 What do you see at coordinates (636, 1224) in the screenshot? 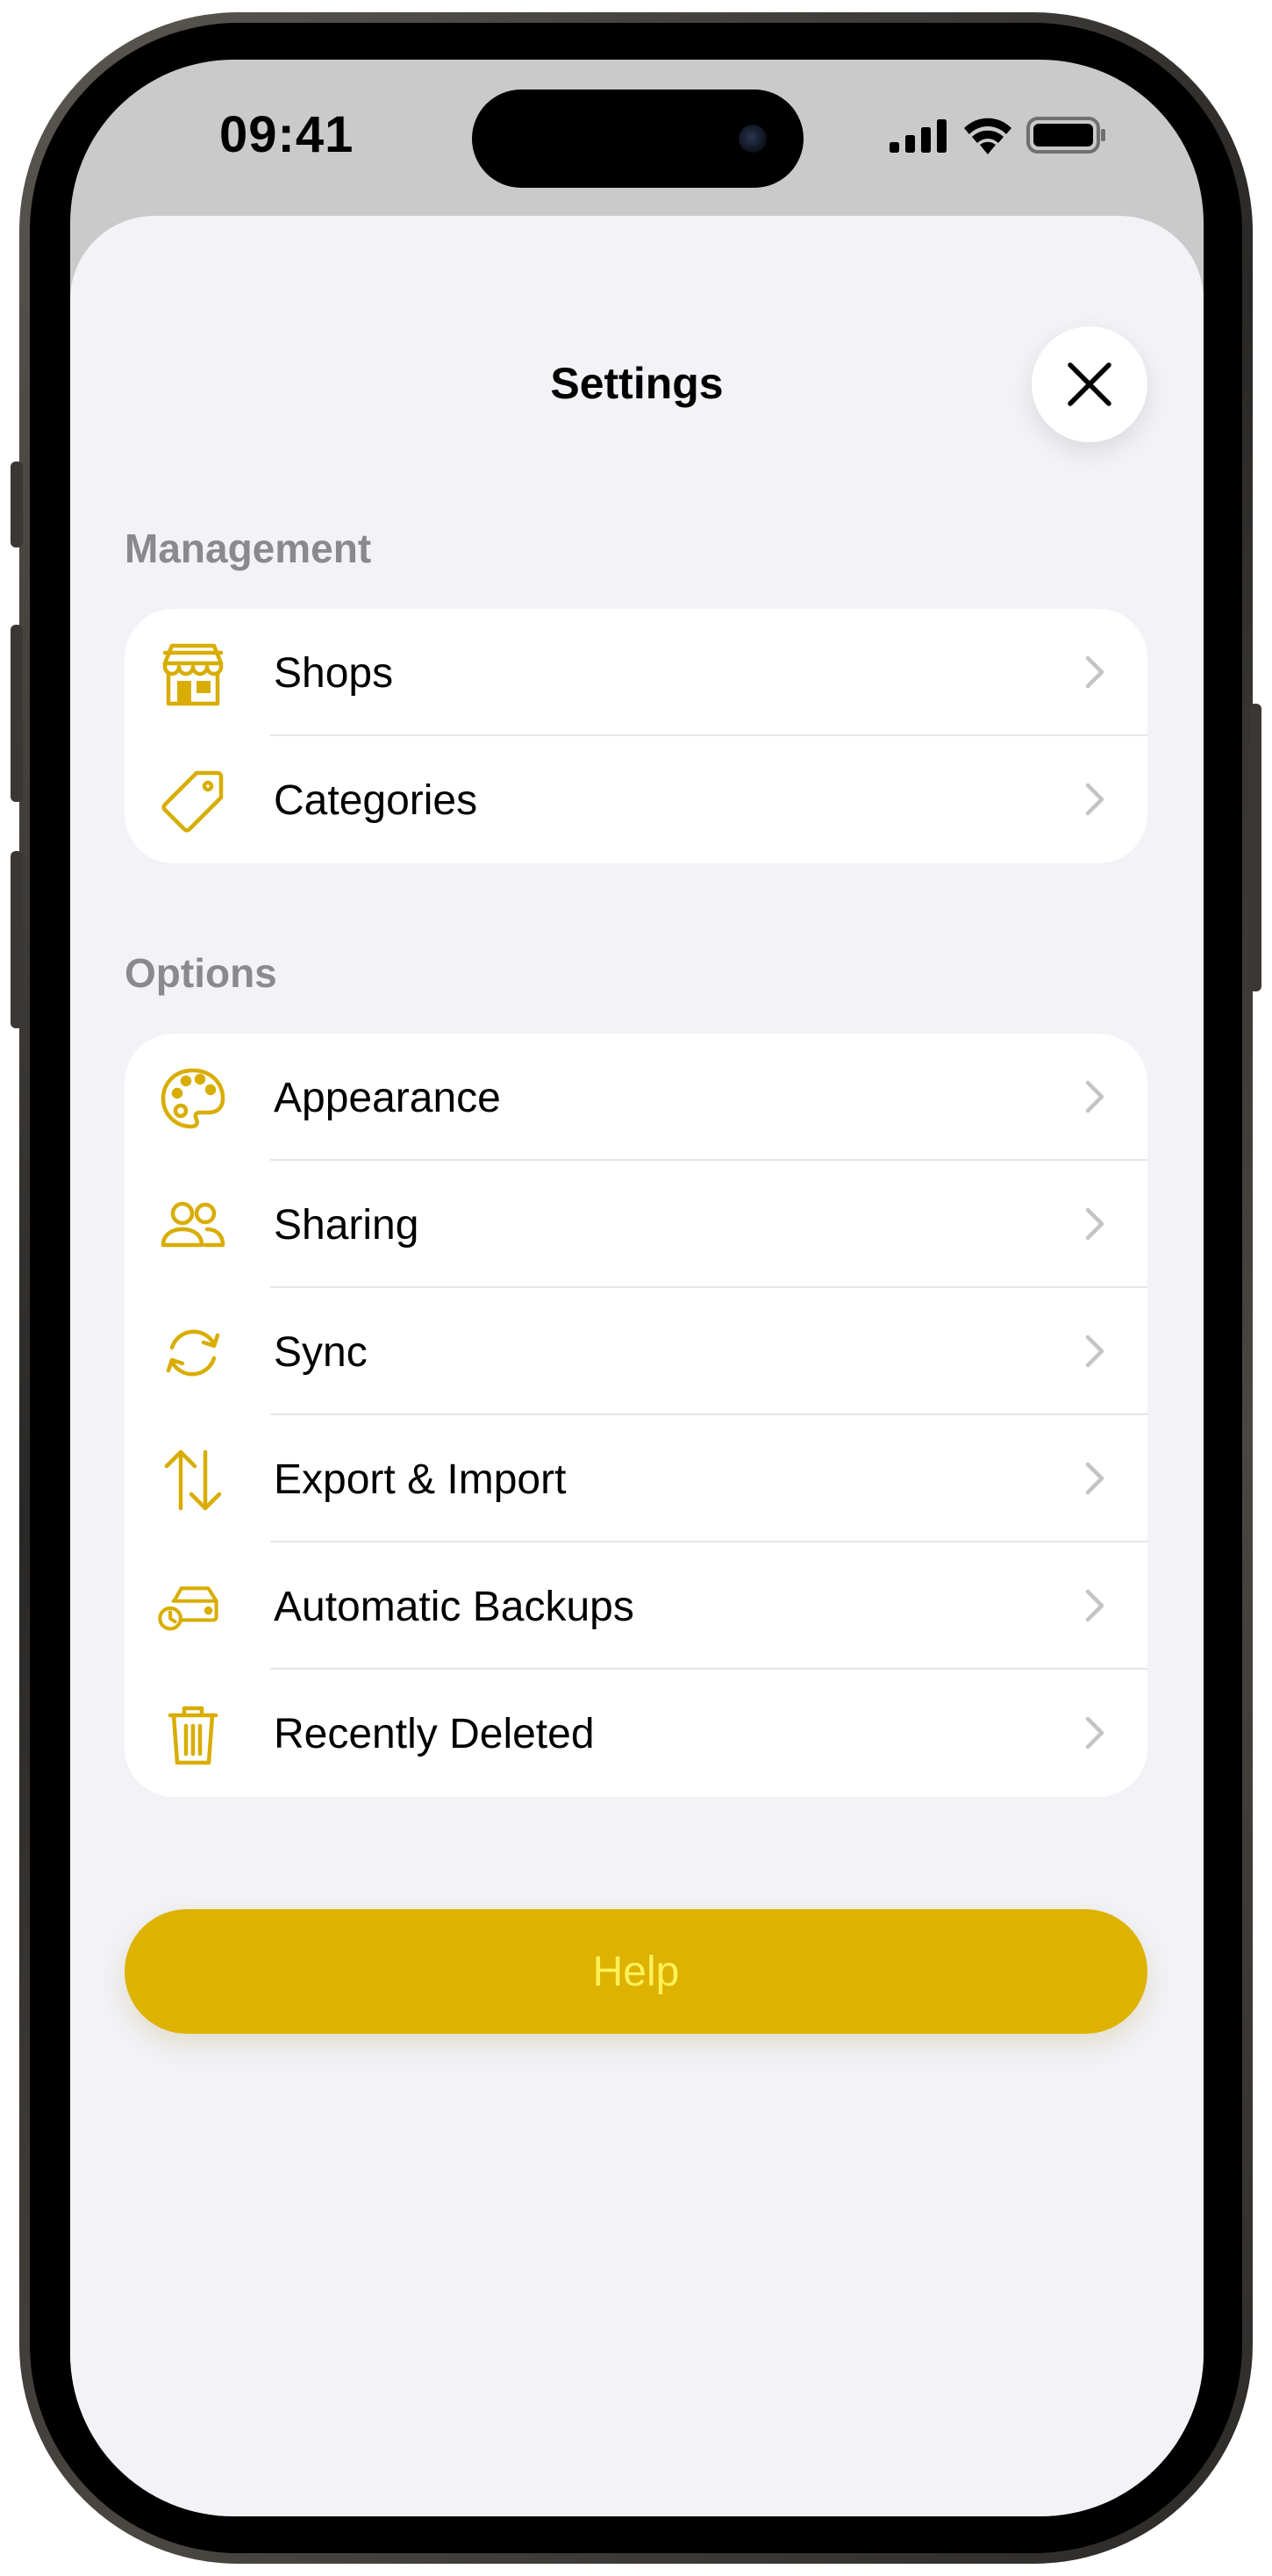
I see `settings-row-sharing: Sharing` at bounding box center [636, 1224].